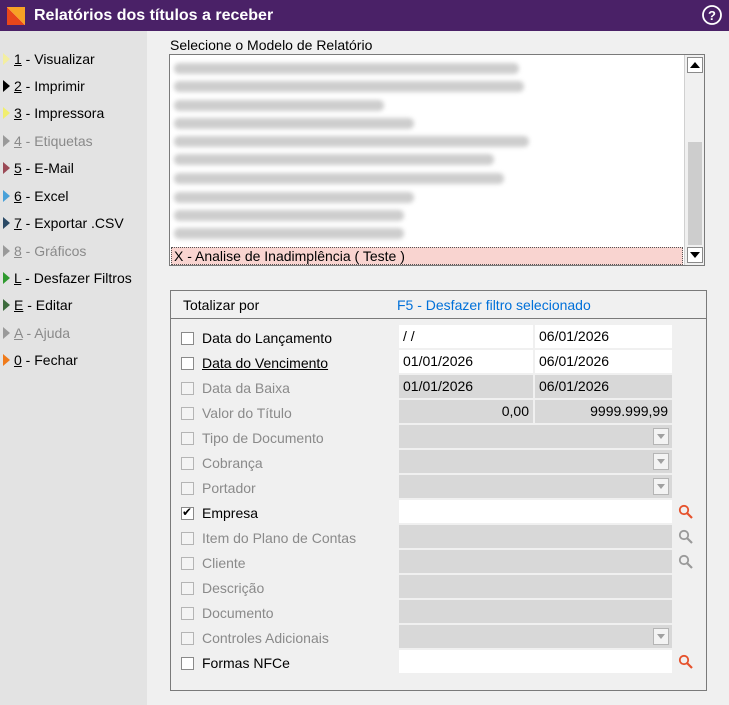 The width and height of the screenshot is (729, 705). What do you see at coordinates (603, 336) in the screenshot?
I see `lancamento-to-input: 06/01/2026` at bounding box center [603, 336].